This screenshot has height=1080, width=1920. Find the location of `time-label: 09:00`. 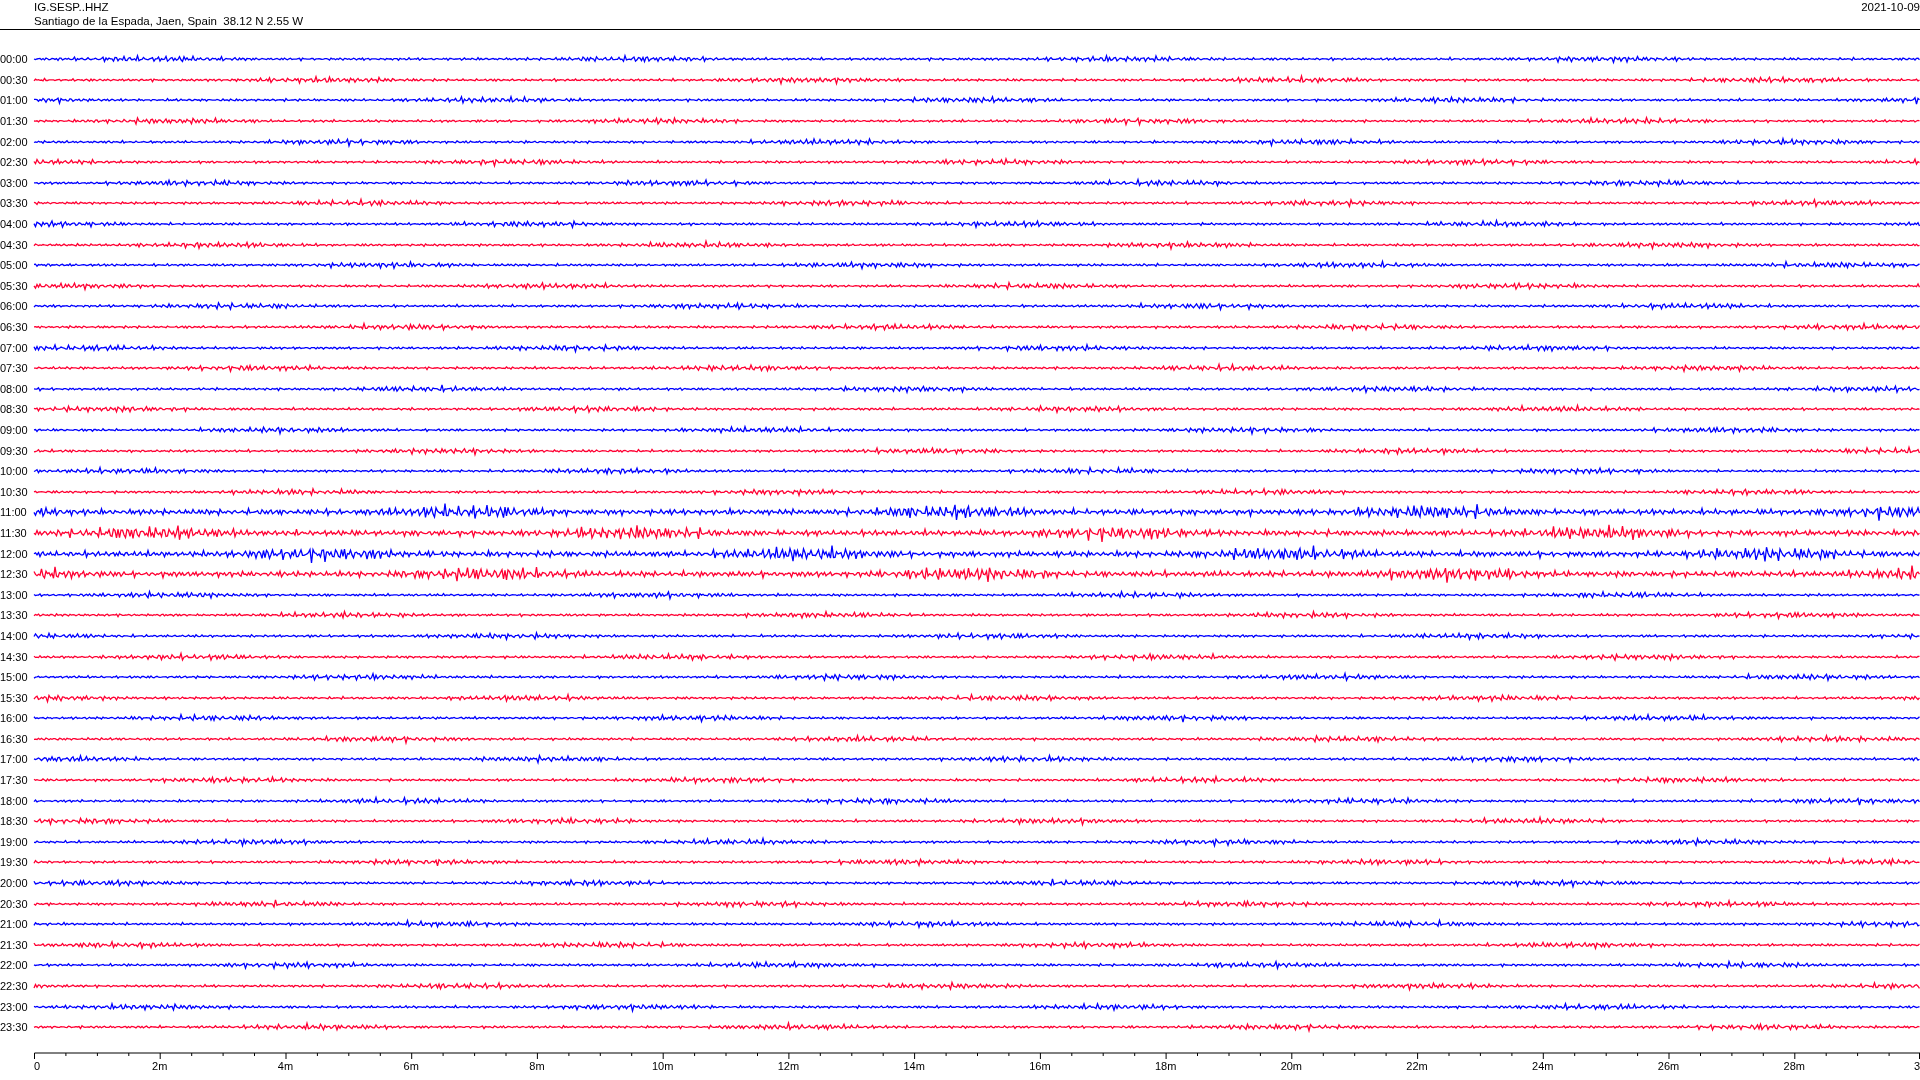

time-label: 09:00 is located at coordinates (14, 430).